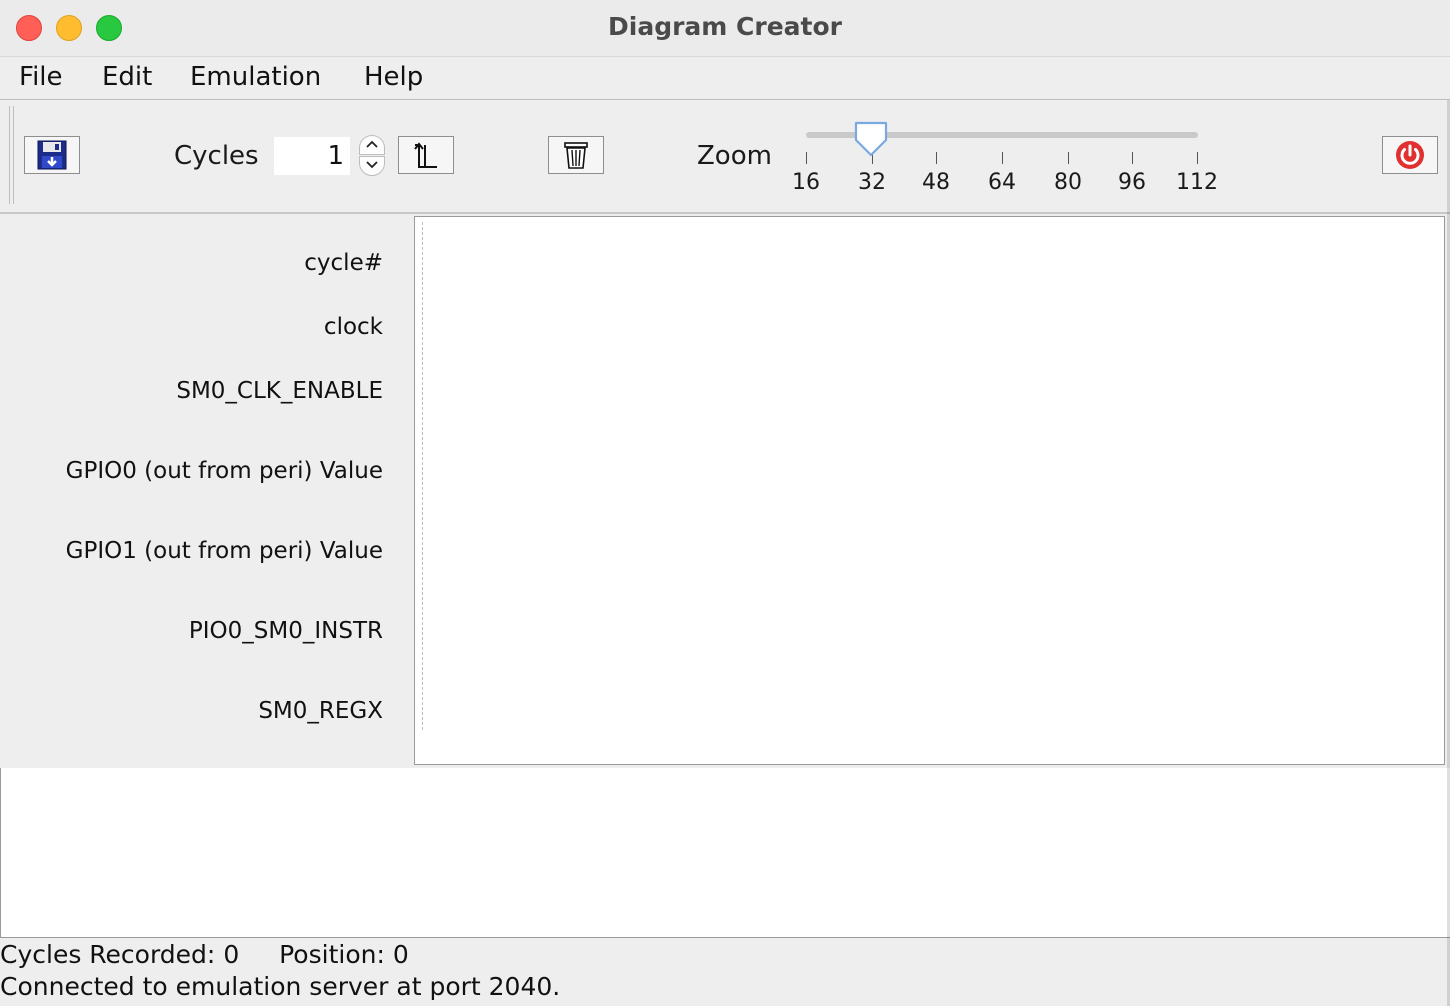  What do you see at coordinates (1068, 182) in the screenshot?
I see `zoom-tick-label: 80` at bounding box center [1068, 182].